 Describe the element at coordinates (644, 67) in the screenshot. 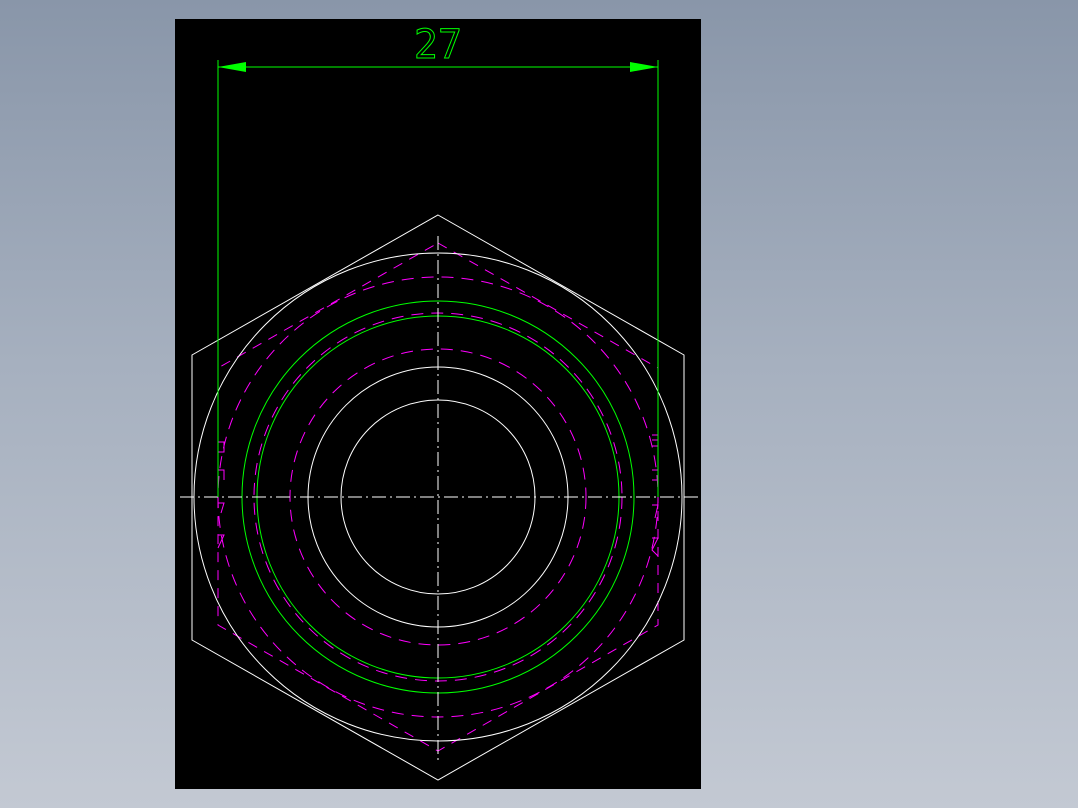

I see `dimension-arrow-right` at that location.